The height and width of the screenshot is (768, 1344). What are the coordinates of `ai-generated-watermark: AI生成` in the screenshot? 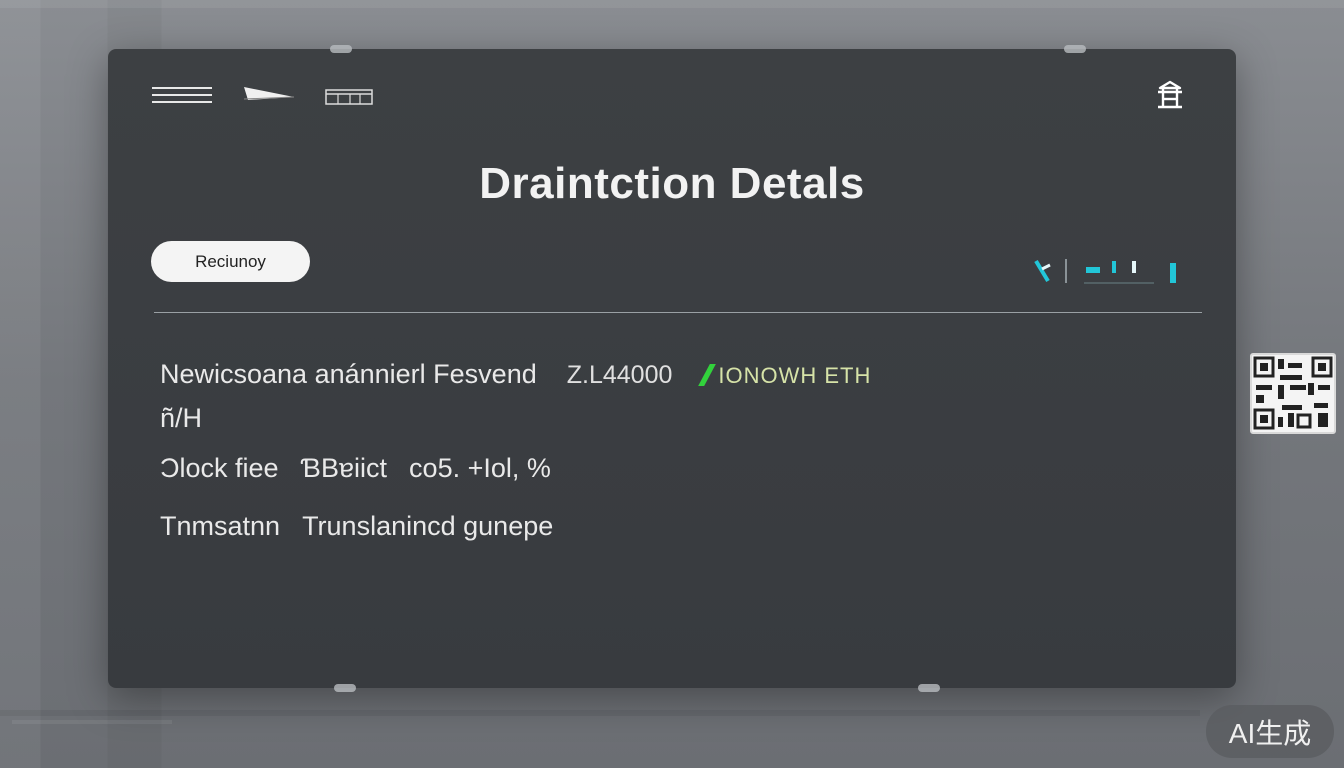 It's located at (1270, 731).